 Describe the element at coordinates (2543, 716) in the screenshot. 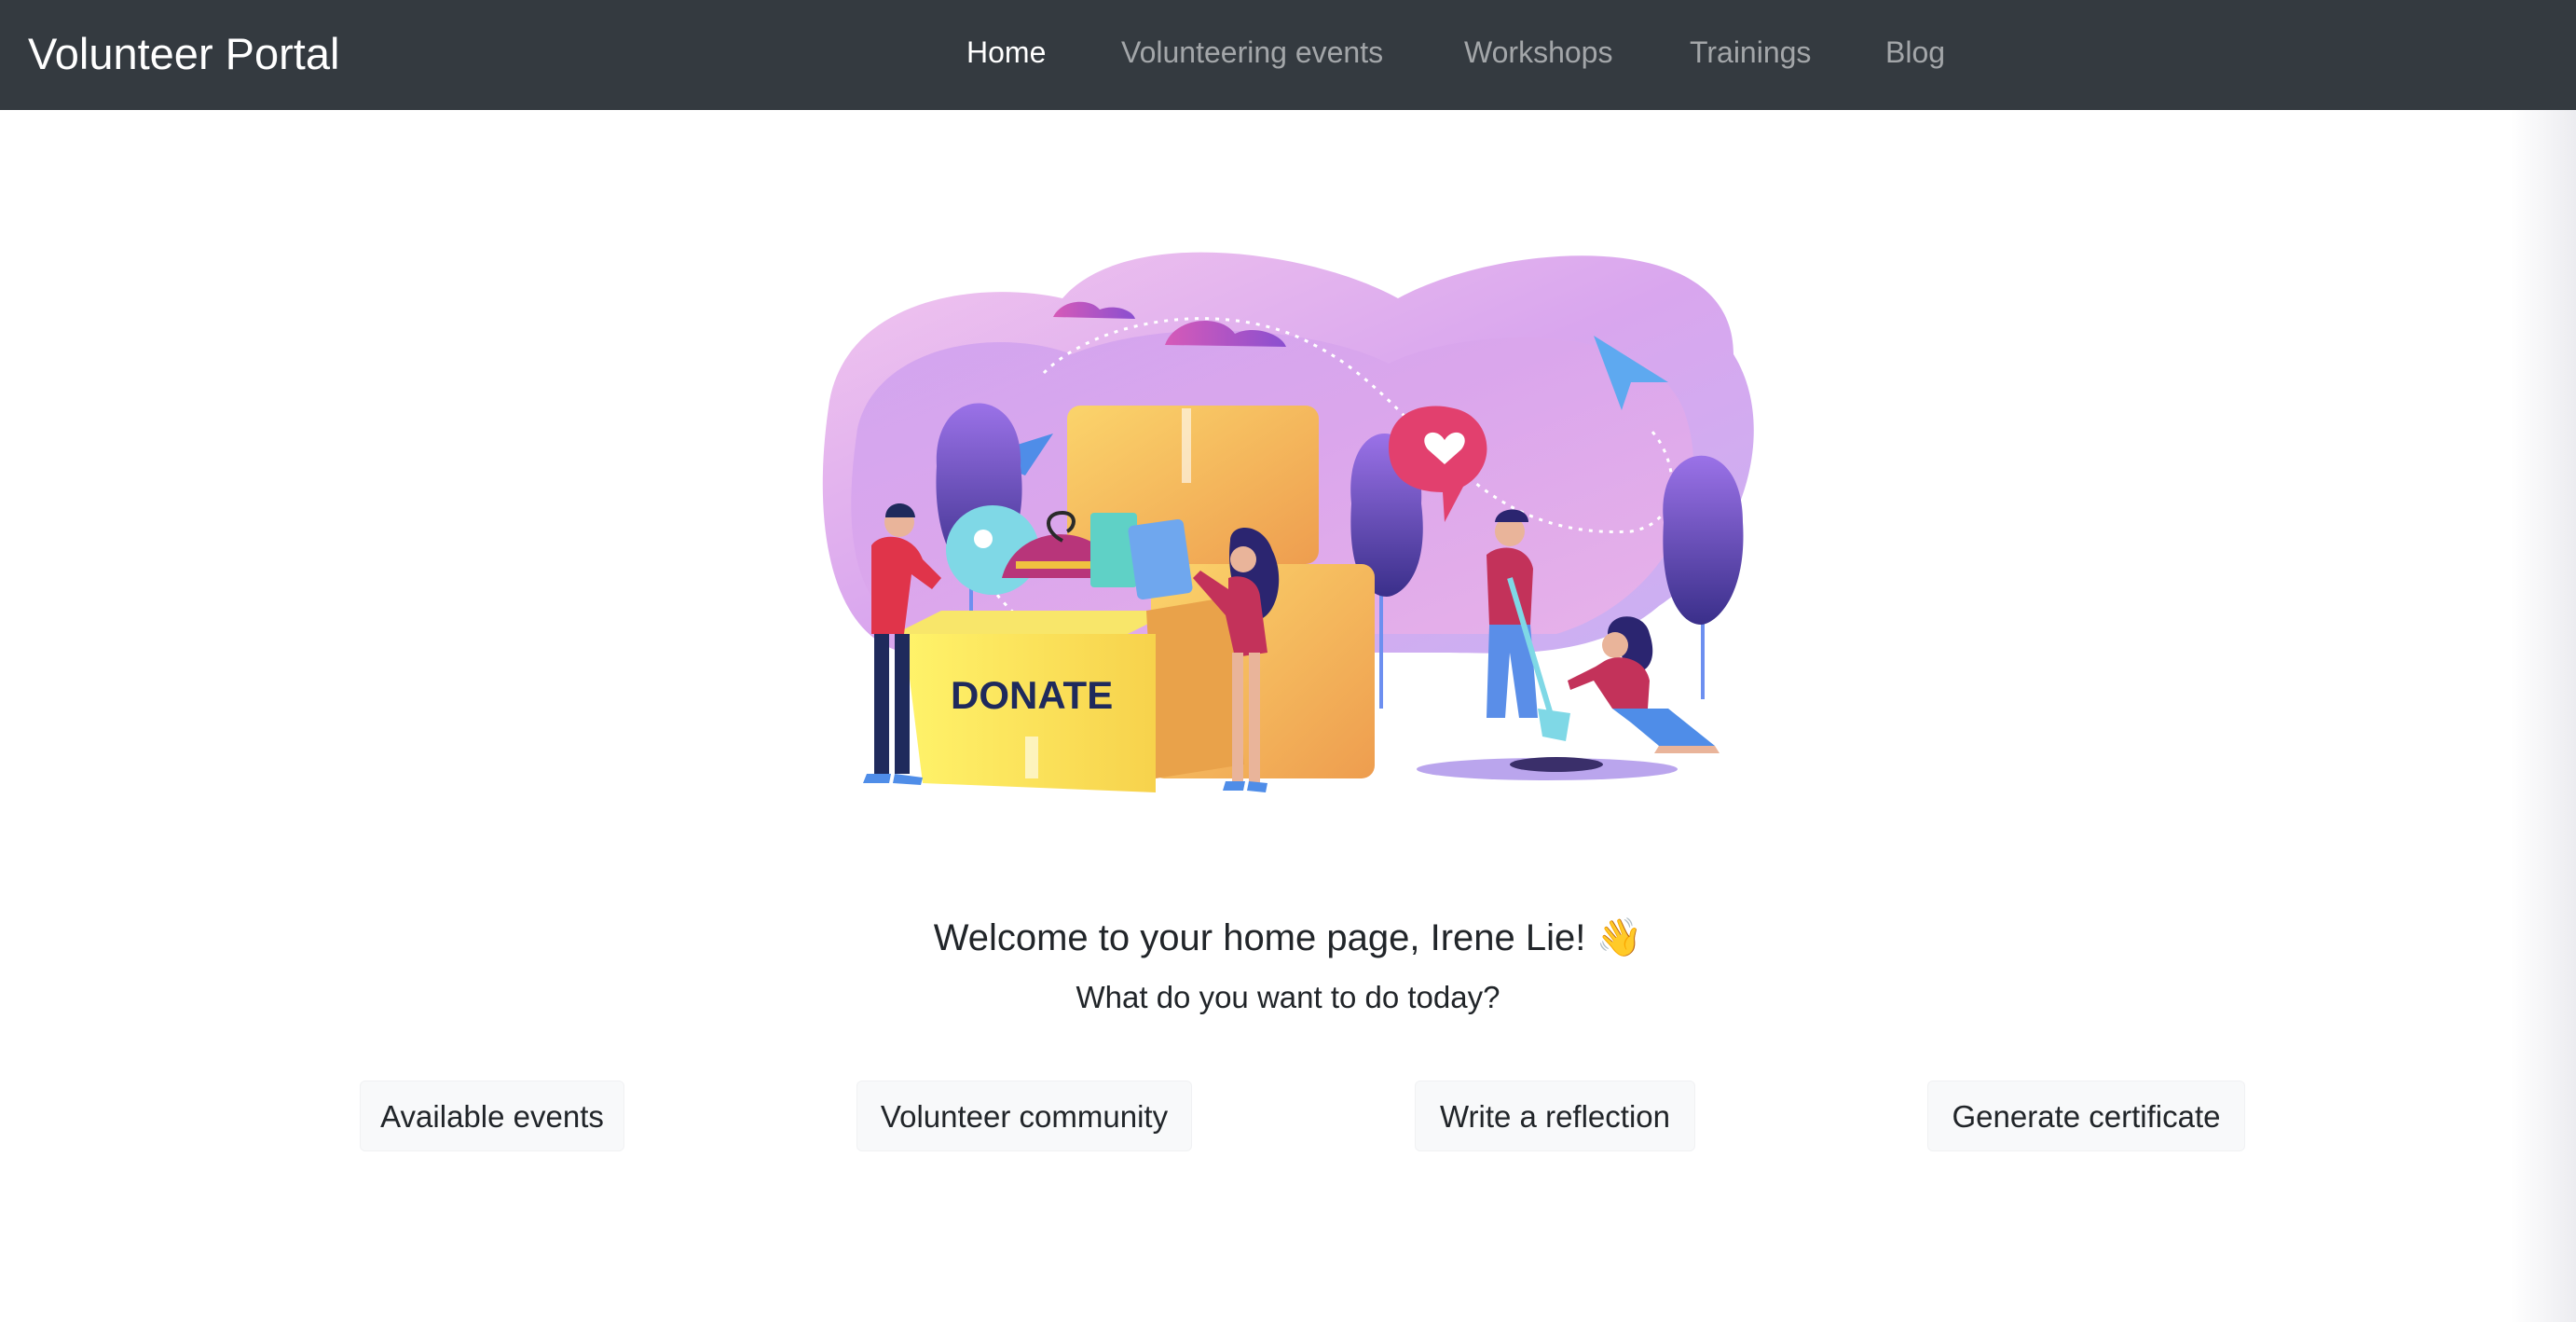

I see `scroll-edge-shadow` at that location.